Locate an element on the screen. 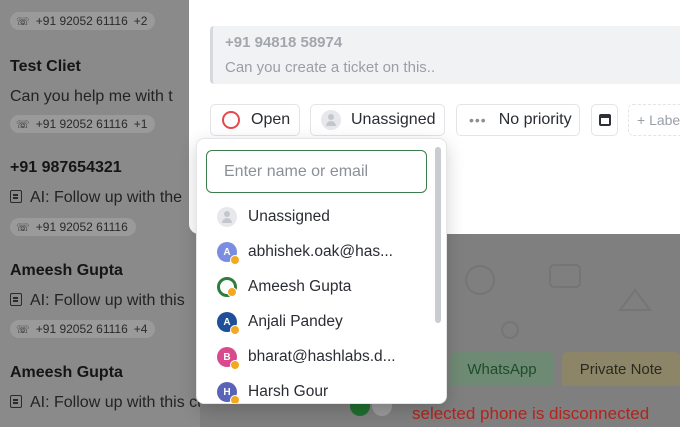  disconnected-error: selected phone is disconnected is located at coordinates (531, 413).